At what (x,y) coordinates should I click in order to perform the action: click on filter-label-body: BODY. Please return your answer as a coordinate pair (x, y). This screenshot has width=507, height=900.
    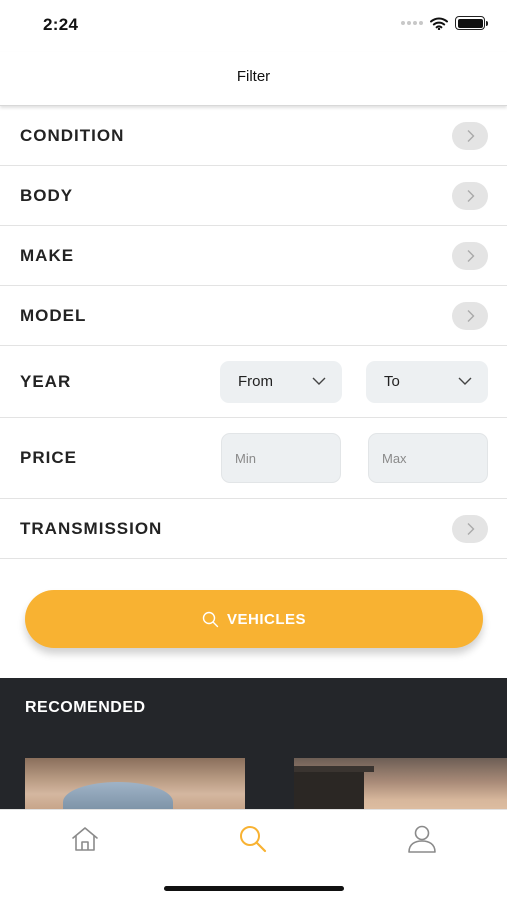
    Looking at the image, I should click on (47, 195).